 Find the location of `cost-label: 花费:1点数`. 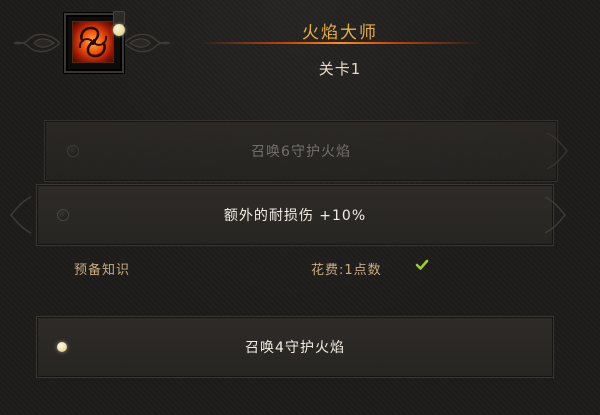

cost-label: 花费:1点数 is located at coordinates (346, 270).